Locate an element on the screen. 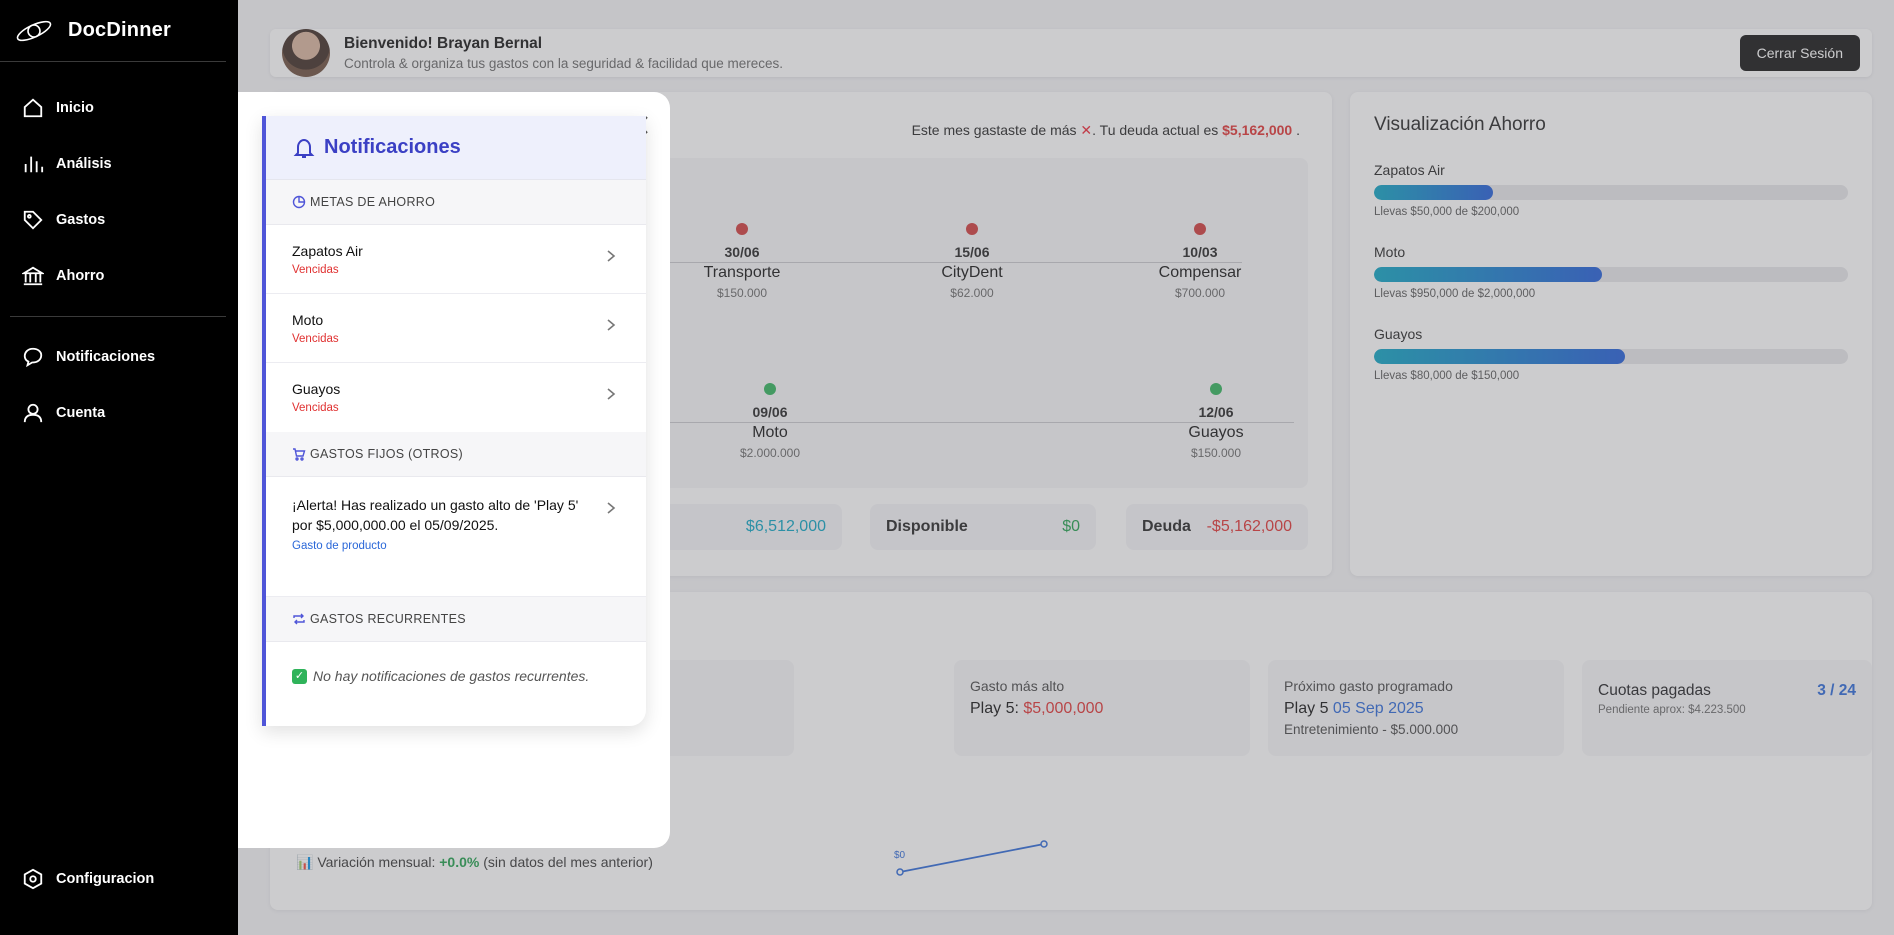 This screenshot has width=1894, height=935. nav-label: Ahorro is located at coordinates (80, 276).